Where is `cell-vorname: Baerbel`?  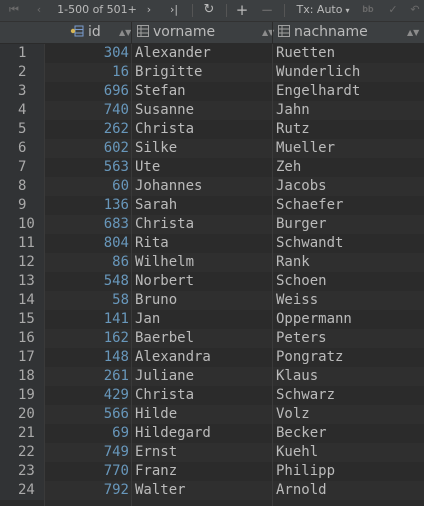
cell-vorname: Baerbel is located at coordinates (164, 338).